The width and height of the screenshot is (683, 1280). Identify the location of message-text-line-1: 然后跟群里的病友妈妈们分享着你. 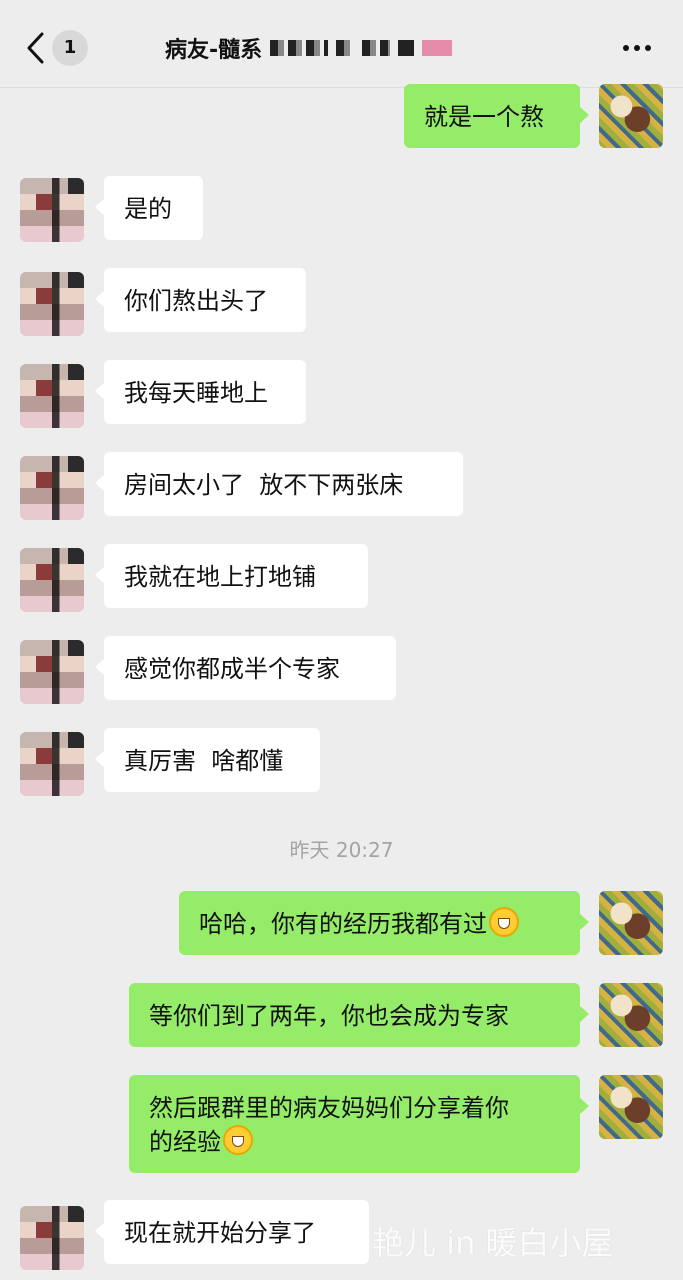
(329, 1108).